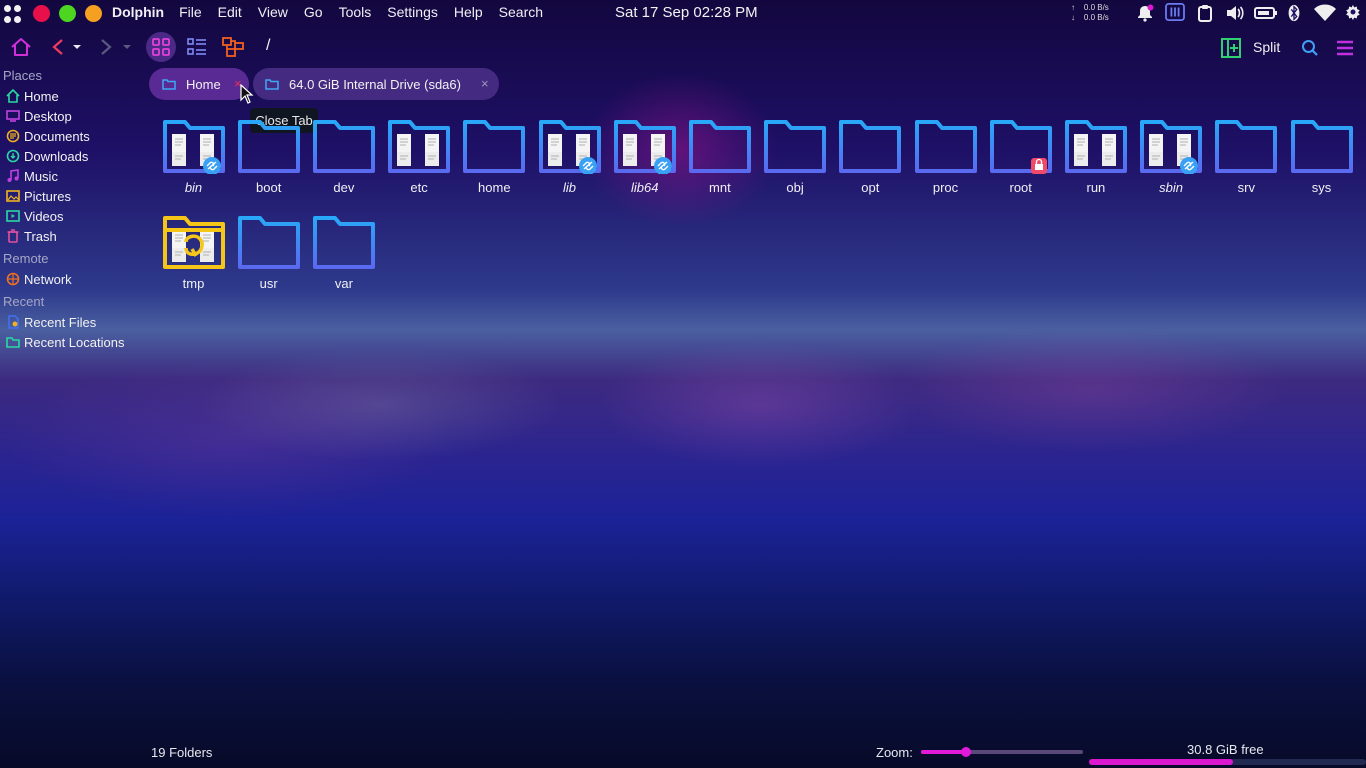 This screenshot has height=768, width=1366. Describe the element at coordinates (73, 156) in the screenshot. I see `sidebar-item-downloads: Downloads` at that location.